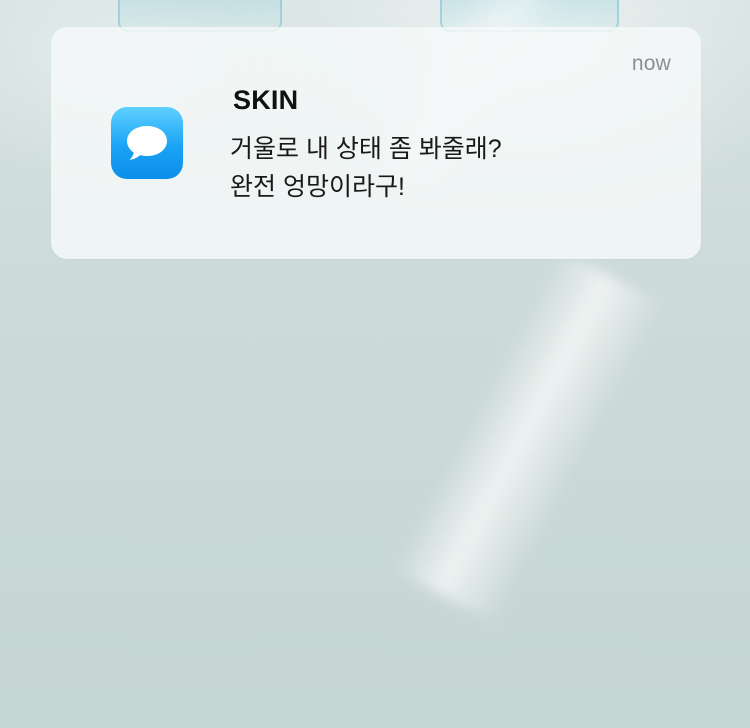 This screenshot has width=750, height=728. What do you see at coordinates (266, 100) in the screenshot?
I see `notification-title: SKIN` at bounding box center [266, 100].